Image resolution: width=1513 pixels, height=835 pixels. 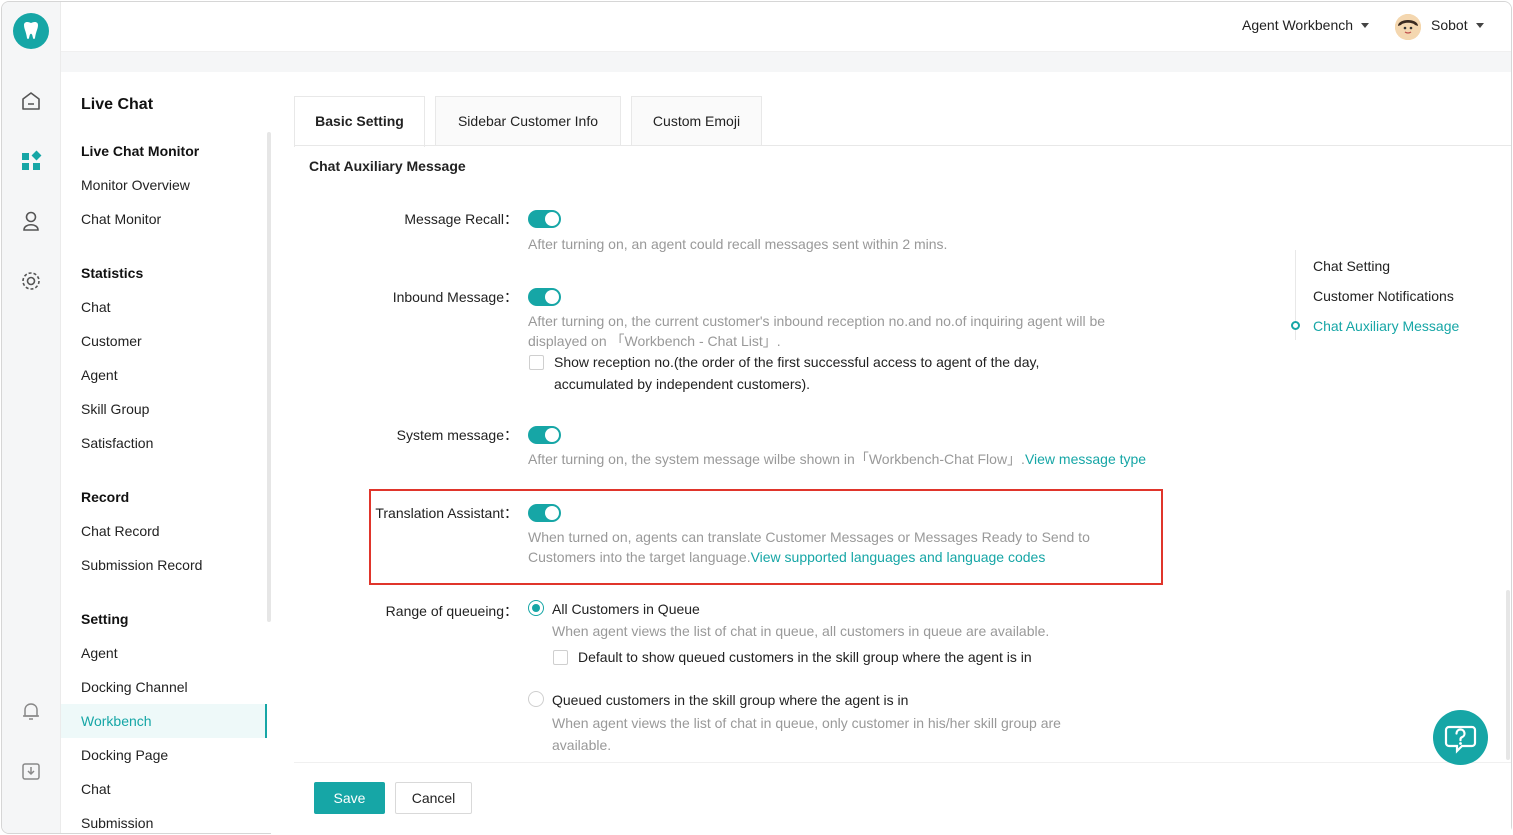 What do you see at coordinates (582, 745) in the screenshot?
I see `skill-group-desc-line: available.` at bounding box center [582, 745].